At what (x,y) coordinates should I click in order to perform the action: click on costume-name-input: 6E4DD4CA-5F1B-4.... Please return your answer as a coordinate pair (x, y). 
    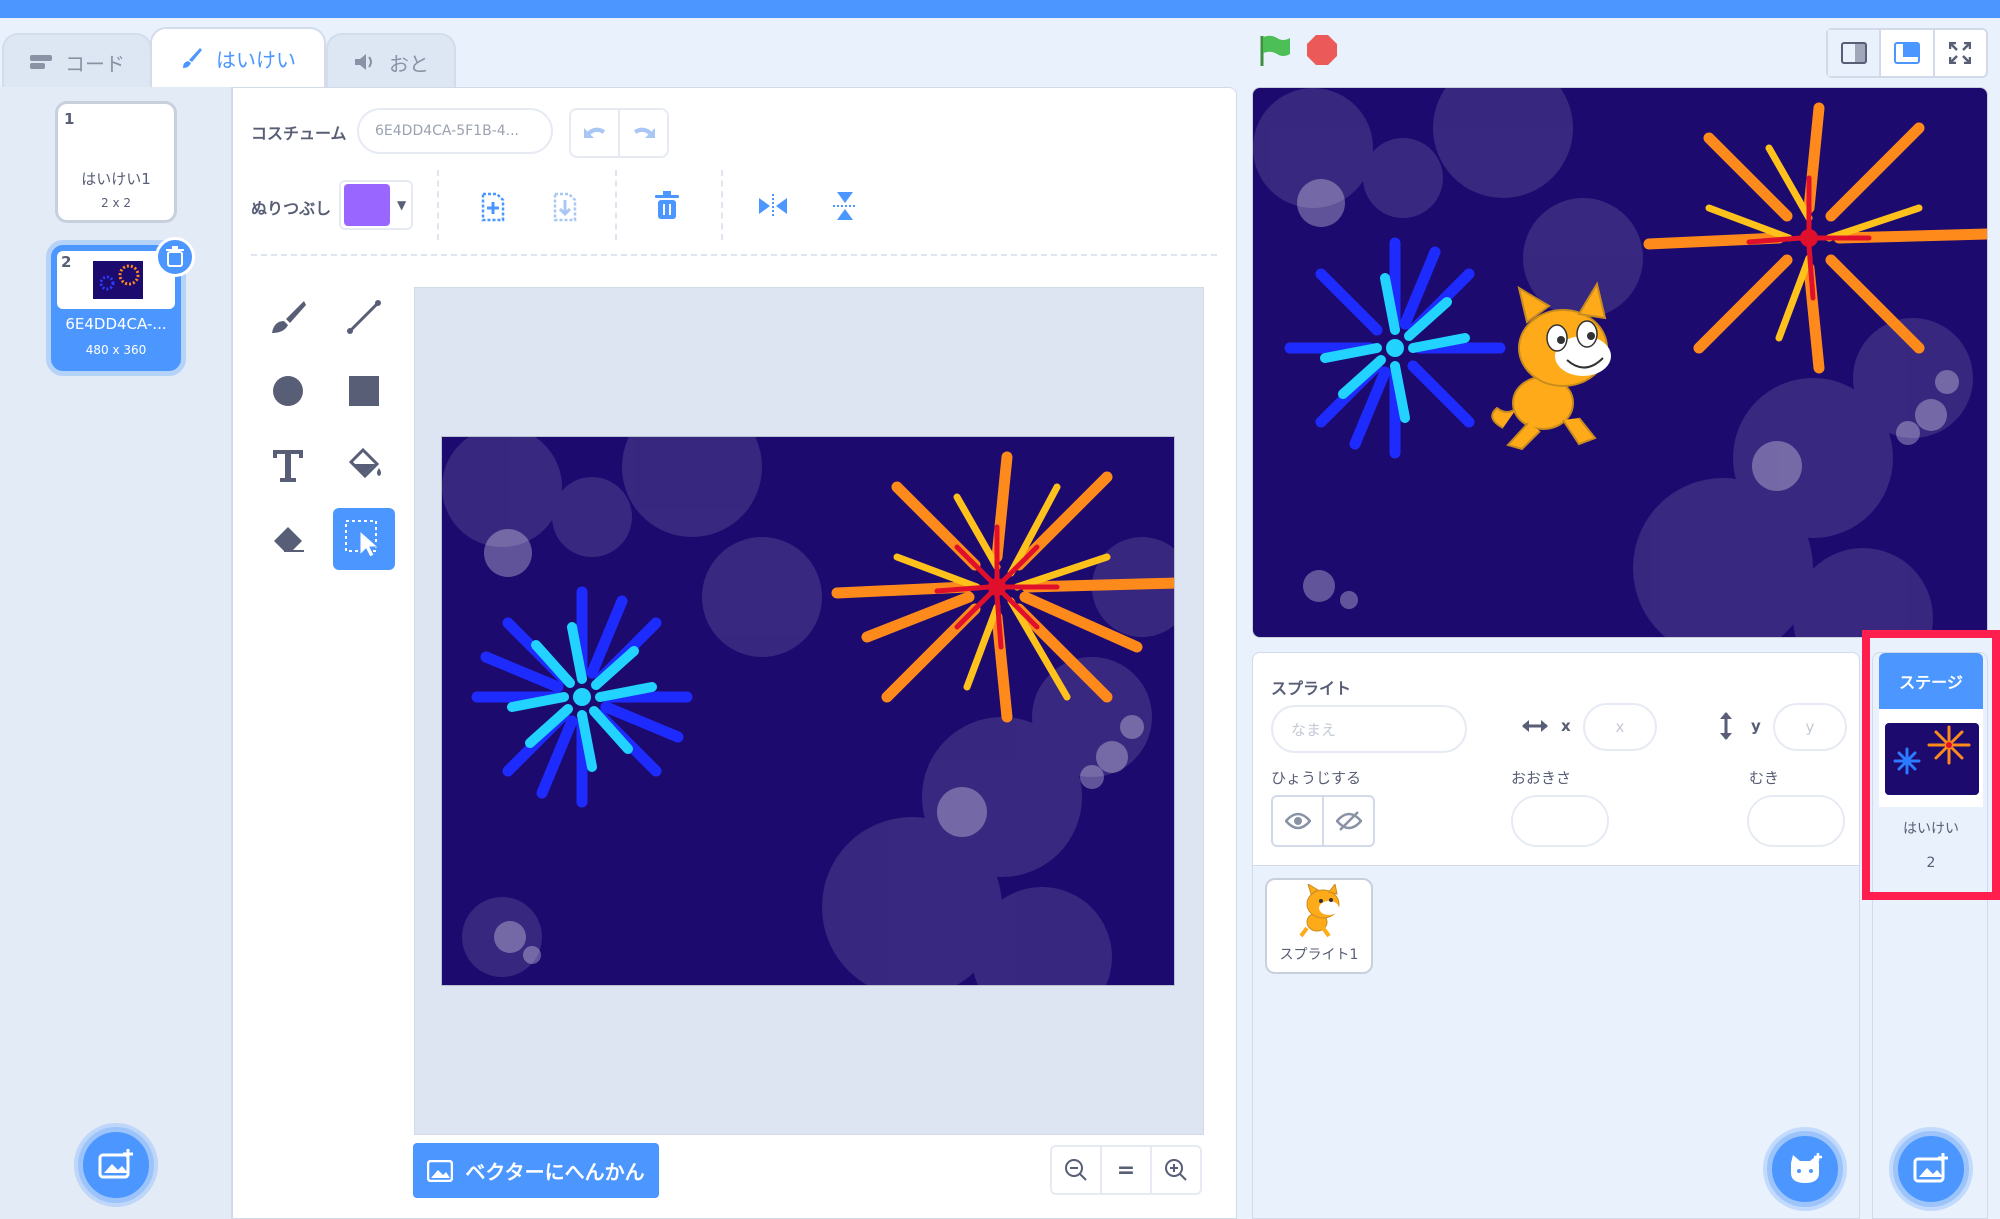
    Looking at the image, I should click on (455, 131).